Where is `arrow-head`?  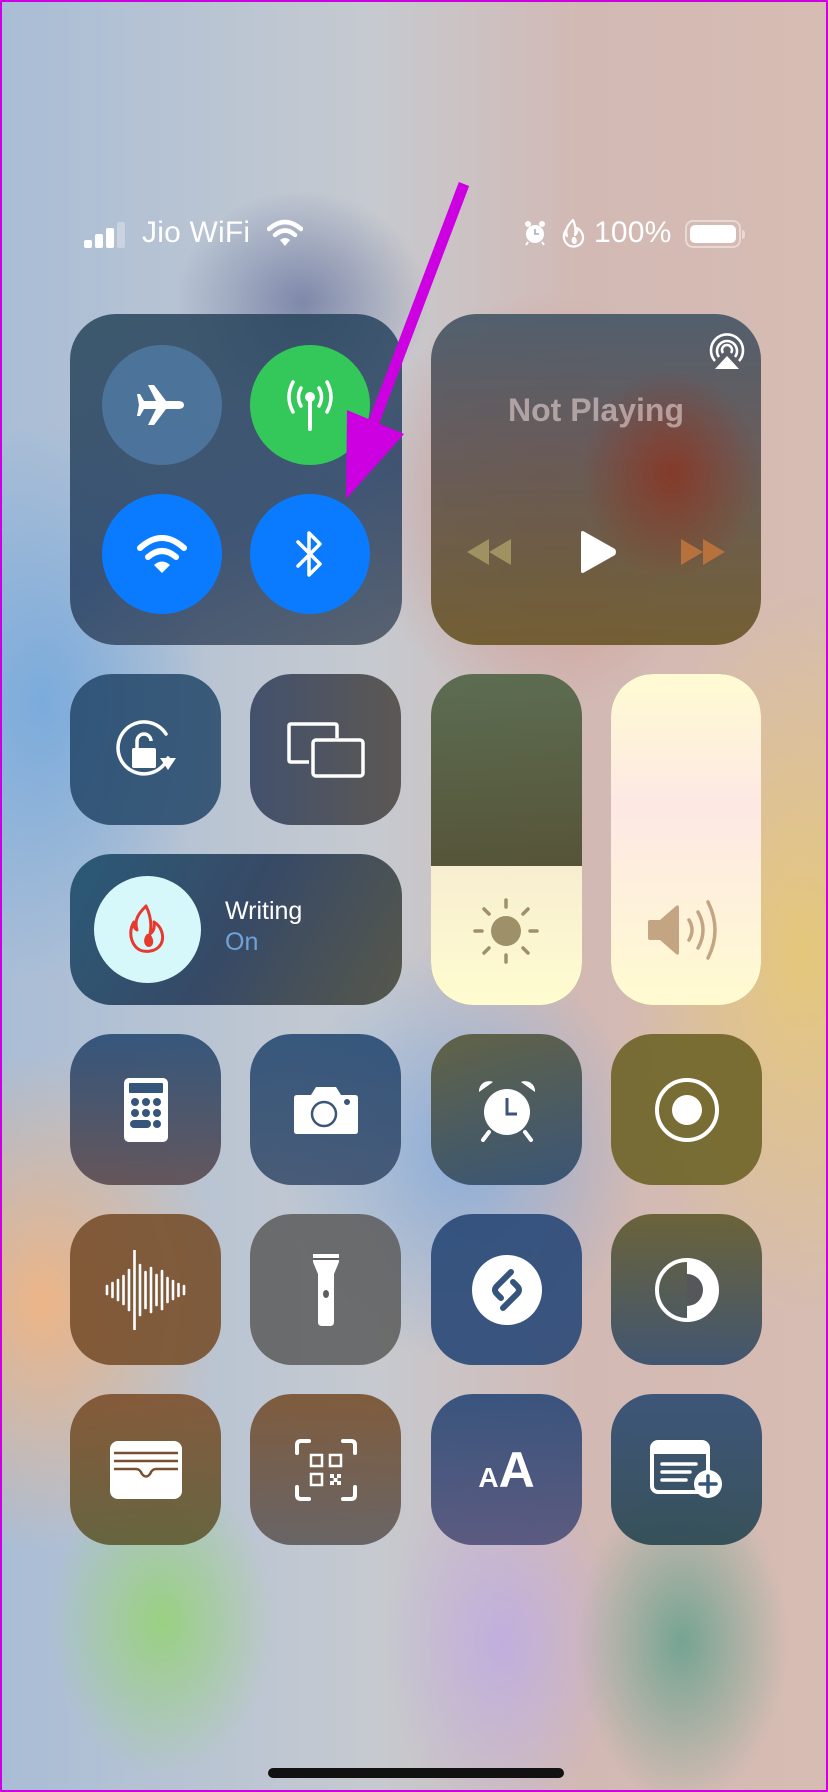
arrow-head is located at coordinates (375, 454).